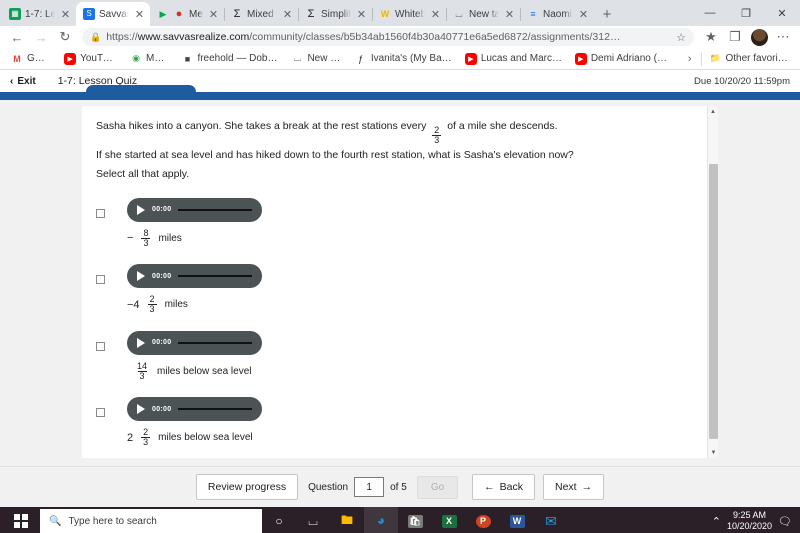 The image size is (800, 533). What do you see at coordinates (316, 59) in the screenshot?
I see `bookmark-new-tab: ⌴ New tab` at bounding box center [316, 59].